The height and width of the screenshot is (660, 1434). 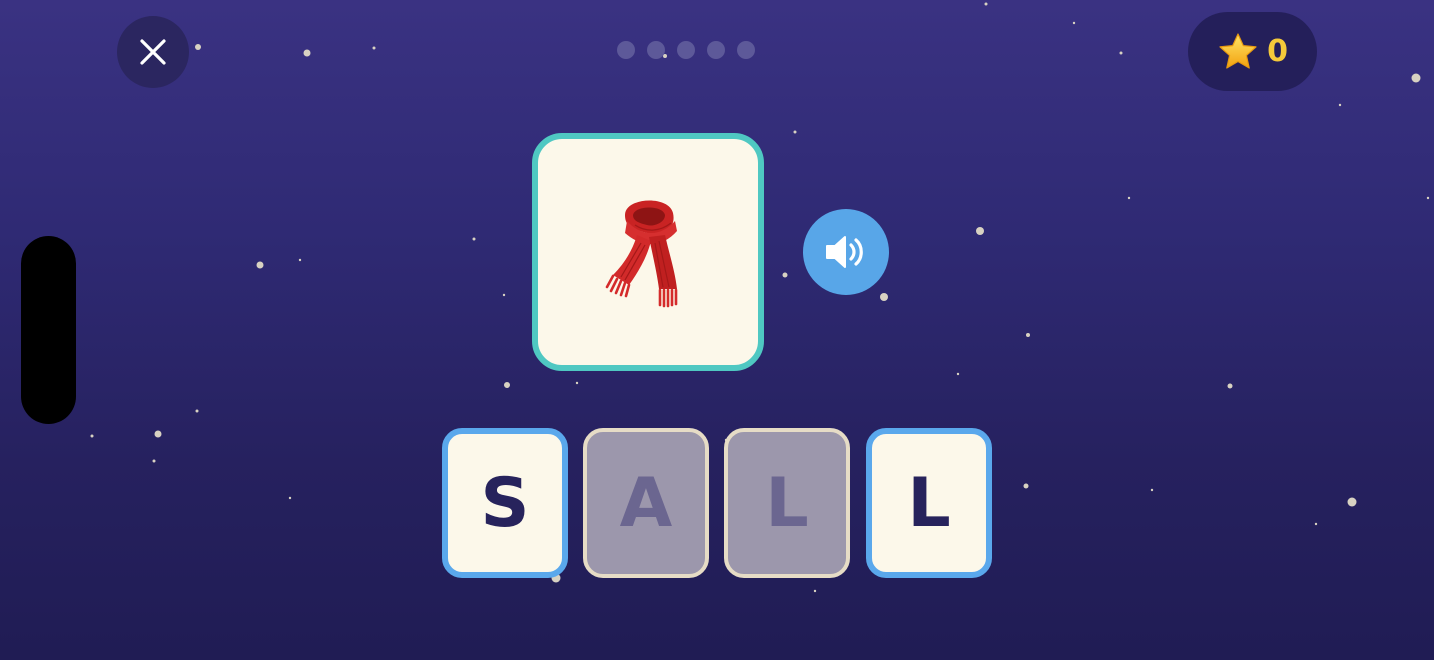 I want to click on letter-tile: A, so click(x=646, y=503).